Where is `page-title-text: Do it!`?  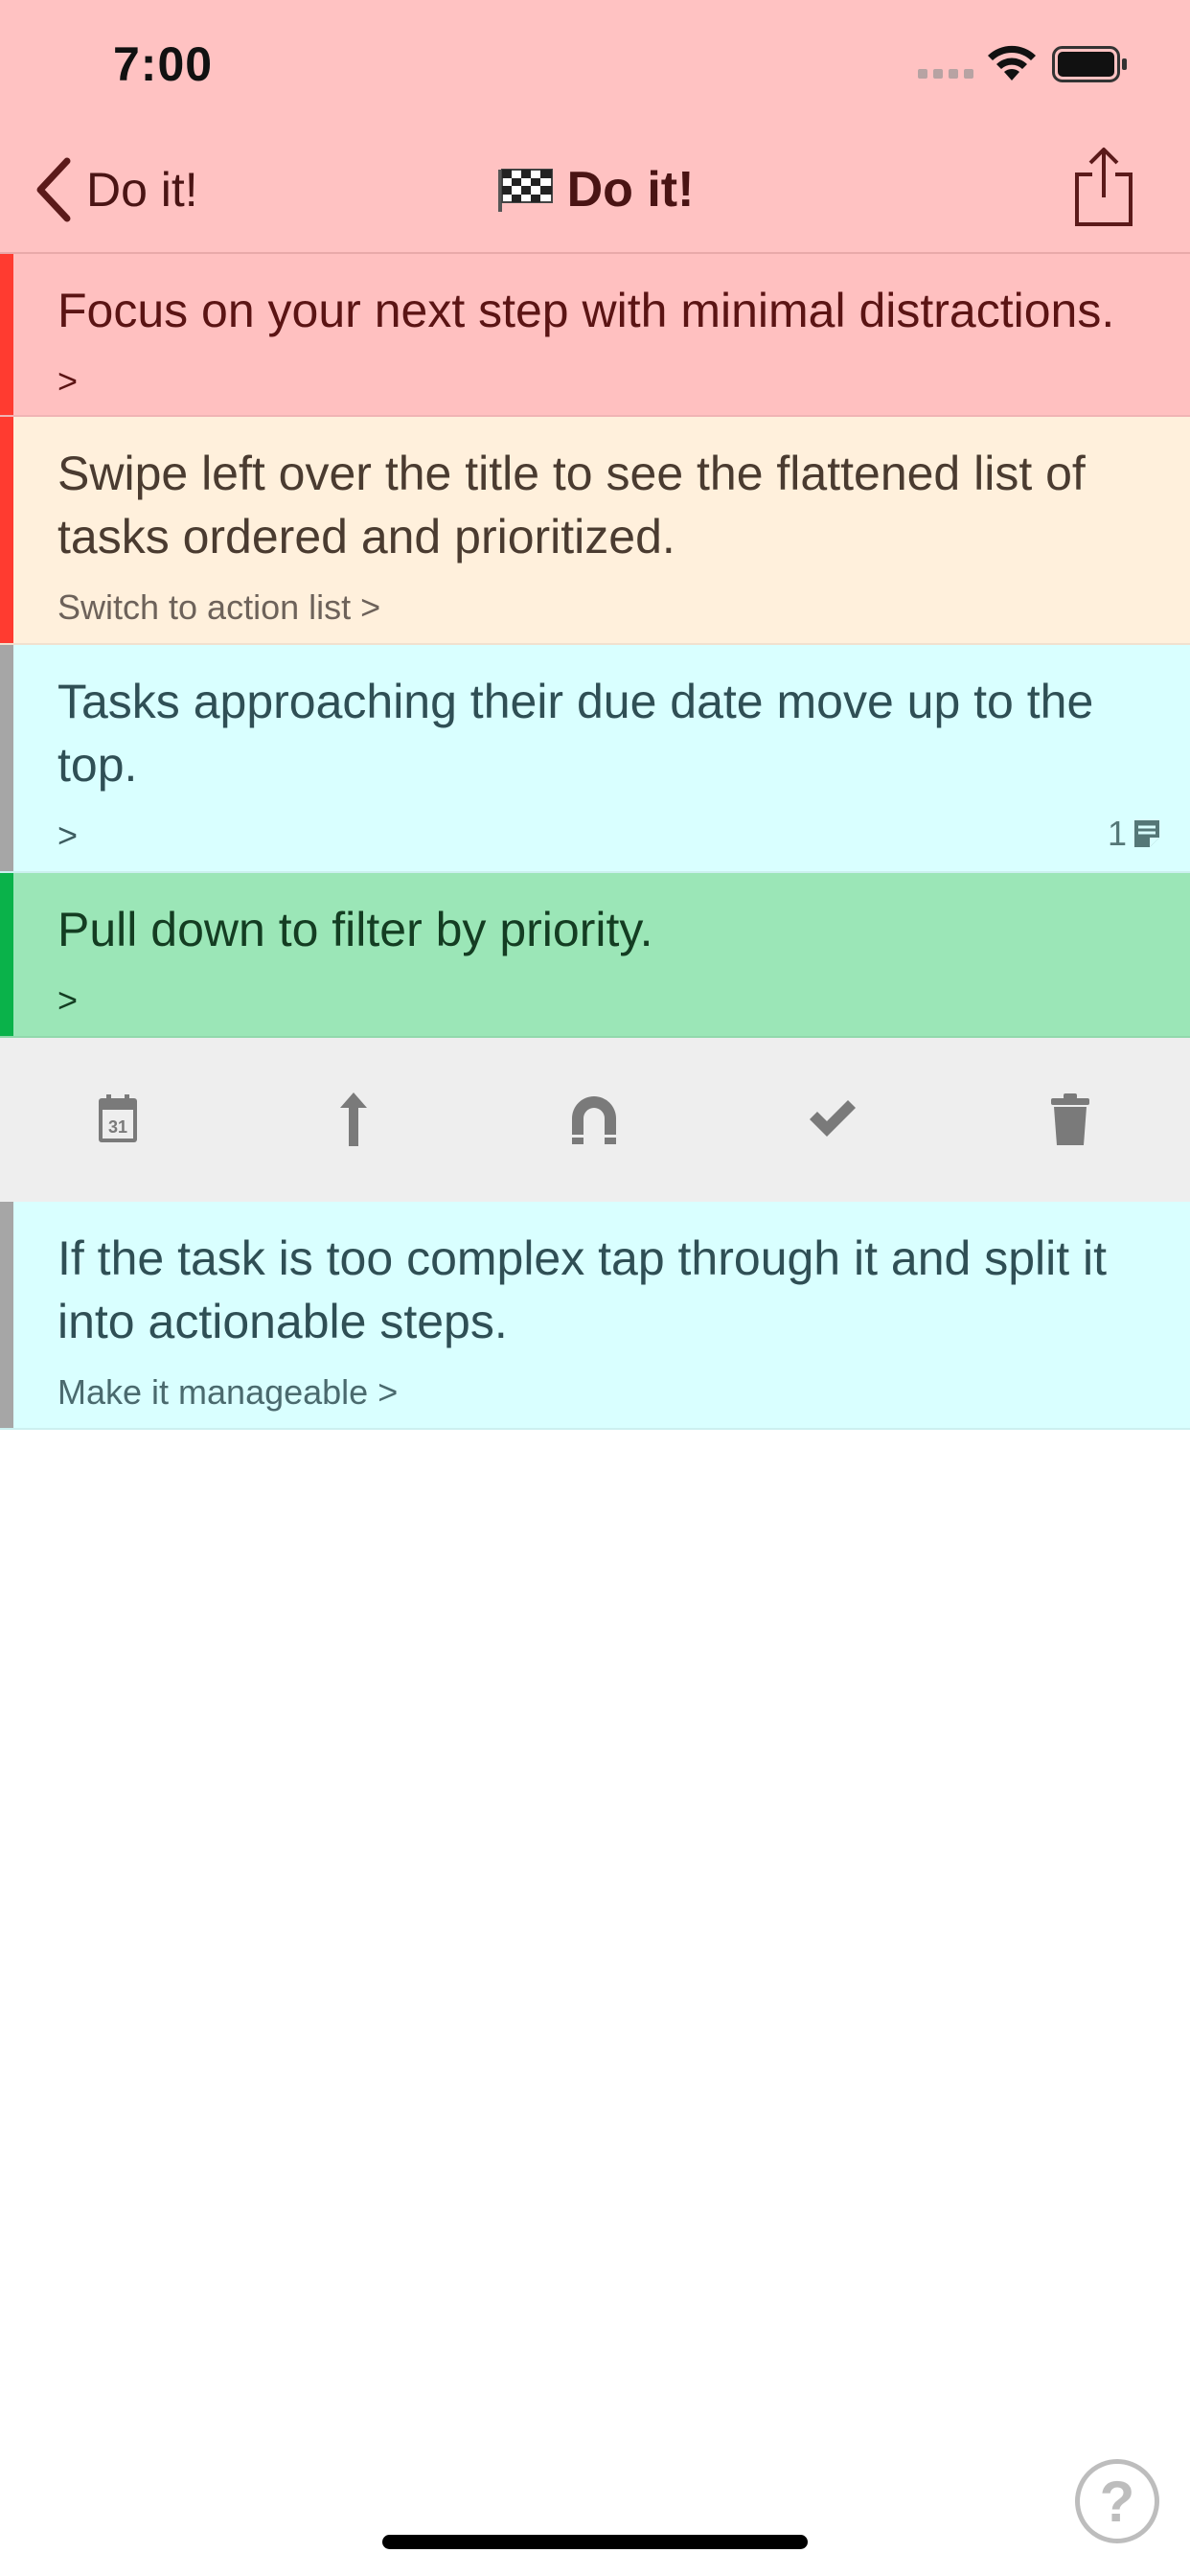
page-title-text: Do it! is located at coordinates (631, 190).